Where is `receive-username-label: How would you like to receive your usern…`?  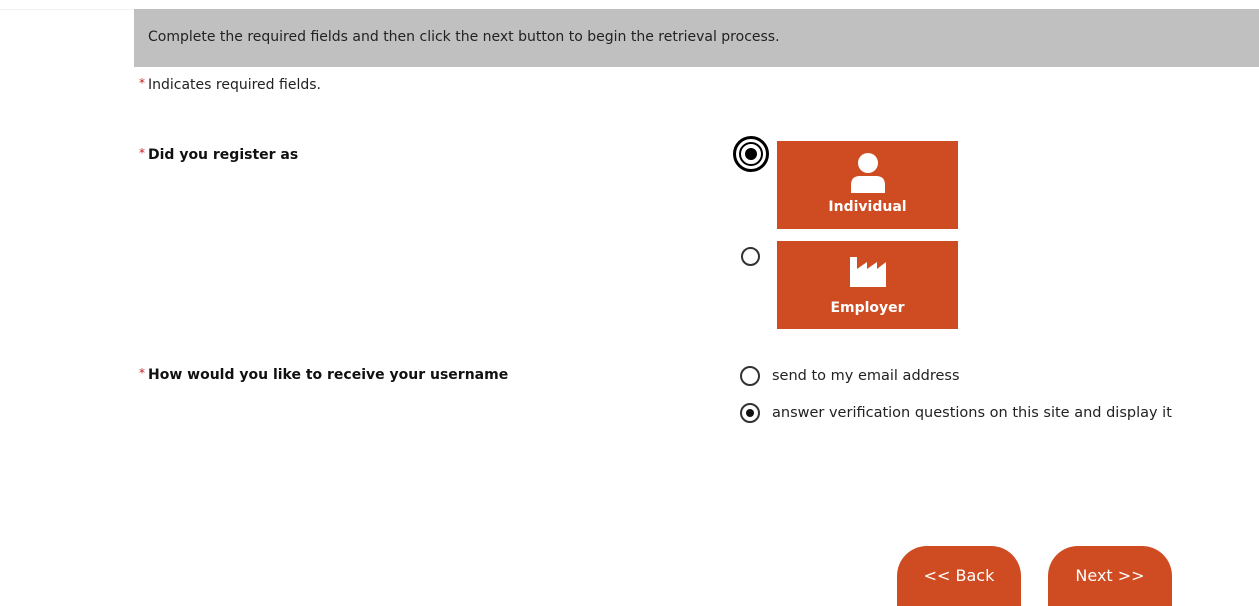
receive-username-label: How would you like to receive your usern… is located at coordinates (328, 375).